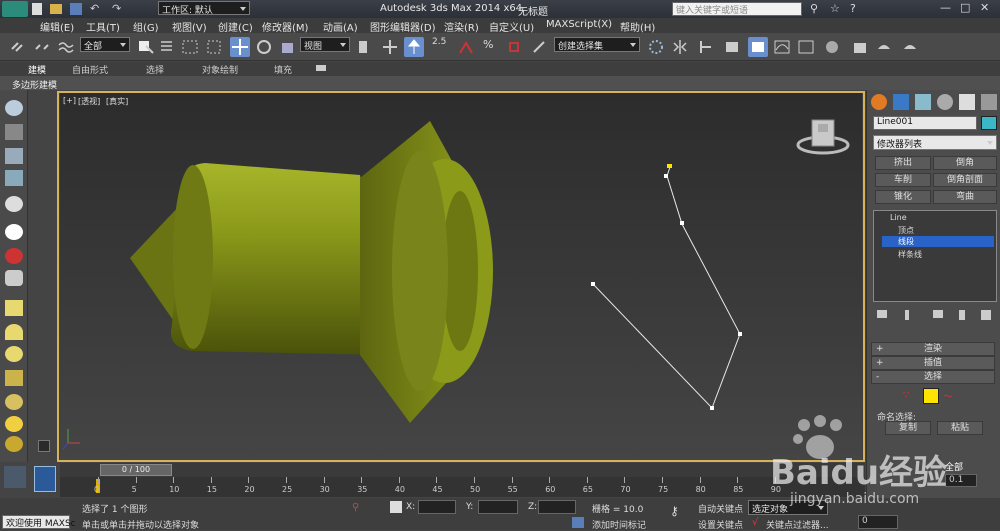 The width and height of the screenshot is (1000, 531). I want to click on time-slider-thumb: 0 / 100, so click(136, 470).